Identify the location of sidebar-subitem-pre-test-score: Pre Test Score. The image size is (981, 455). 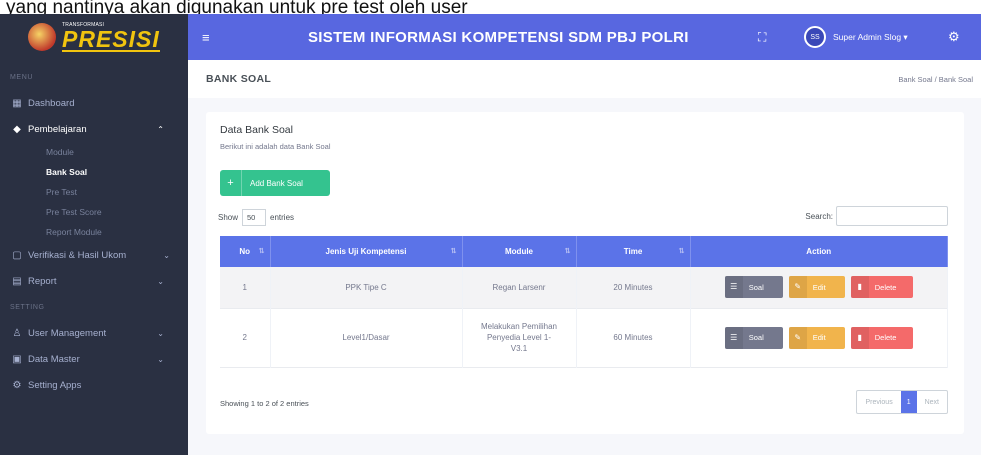
(94, 212).